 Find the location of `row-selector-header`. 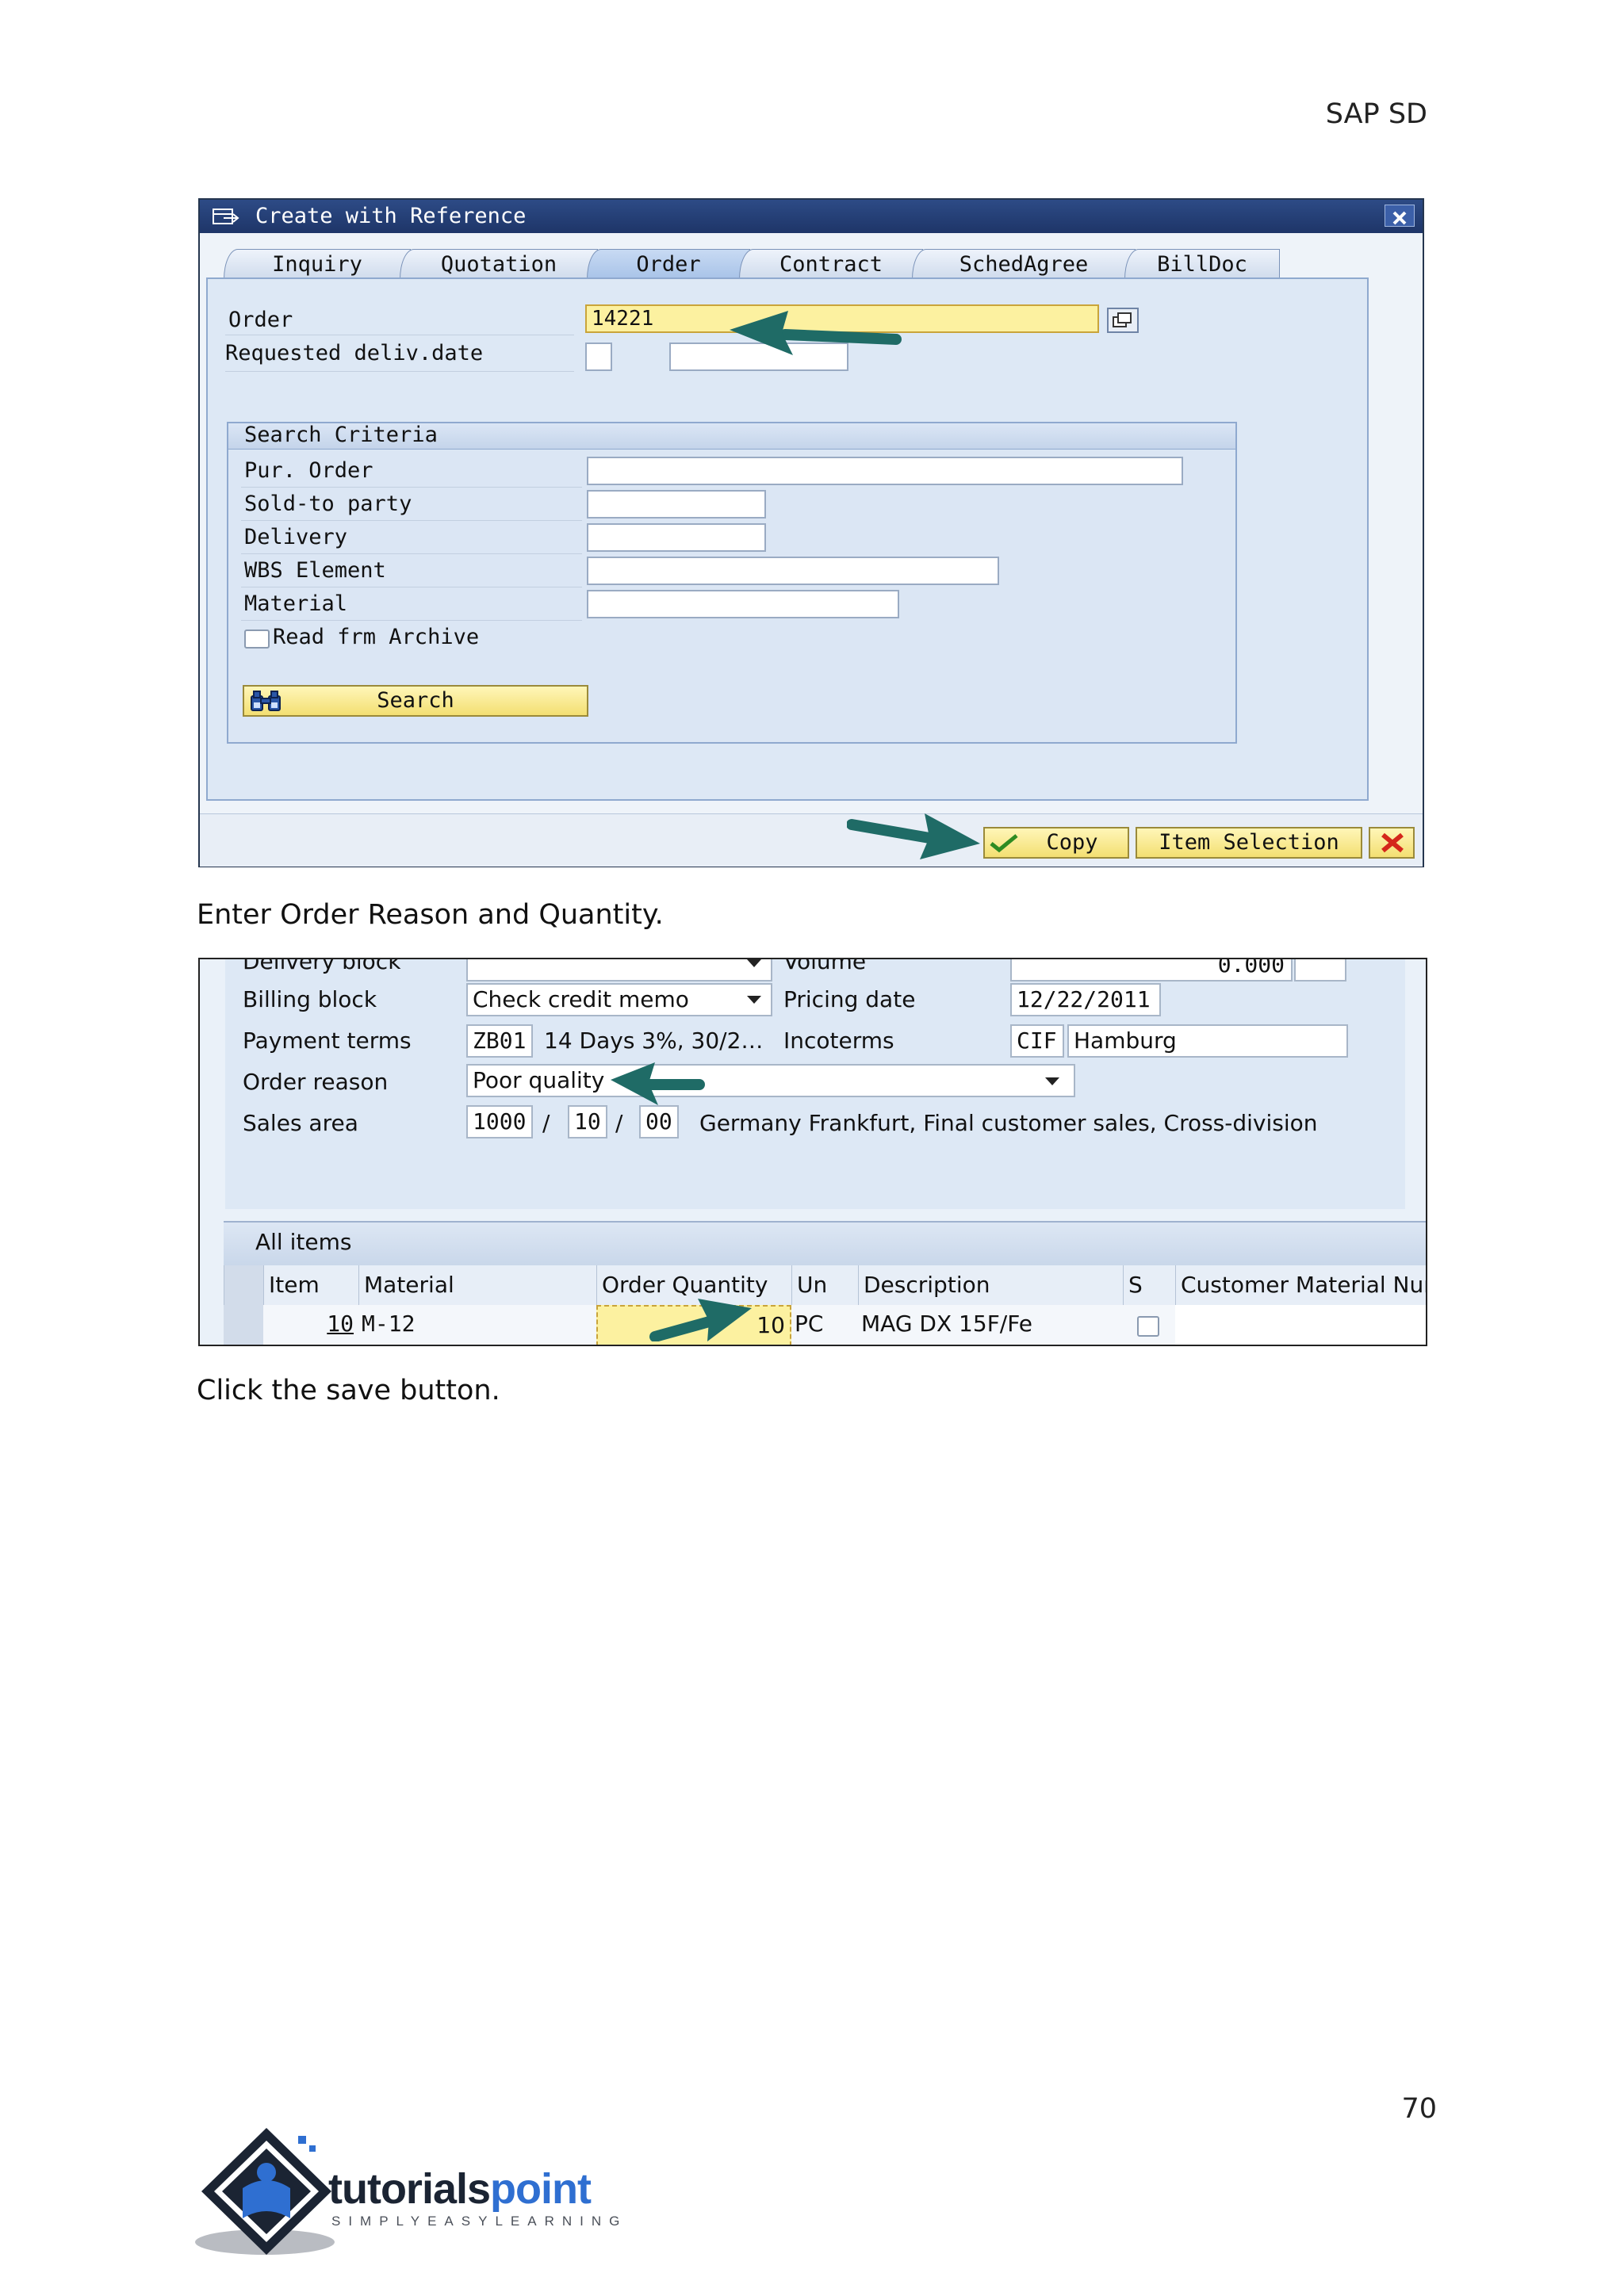

row-selector-header is located at coordinates (243, 1285).